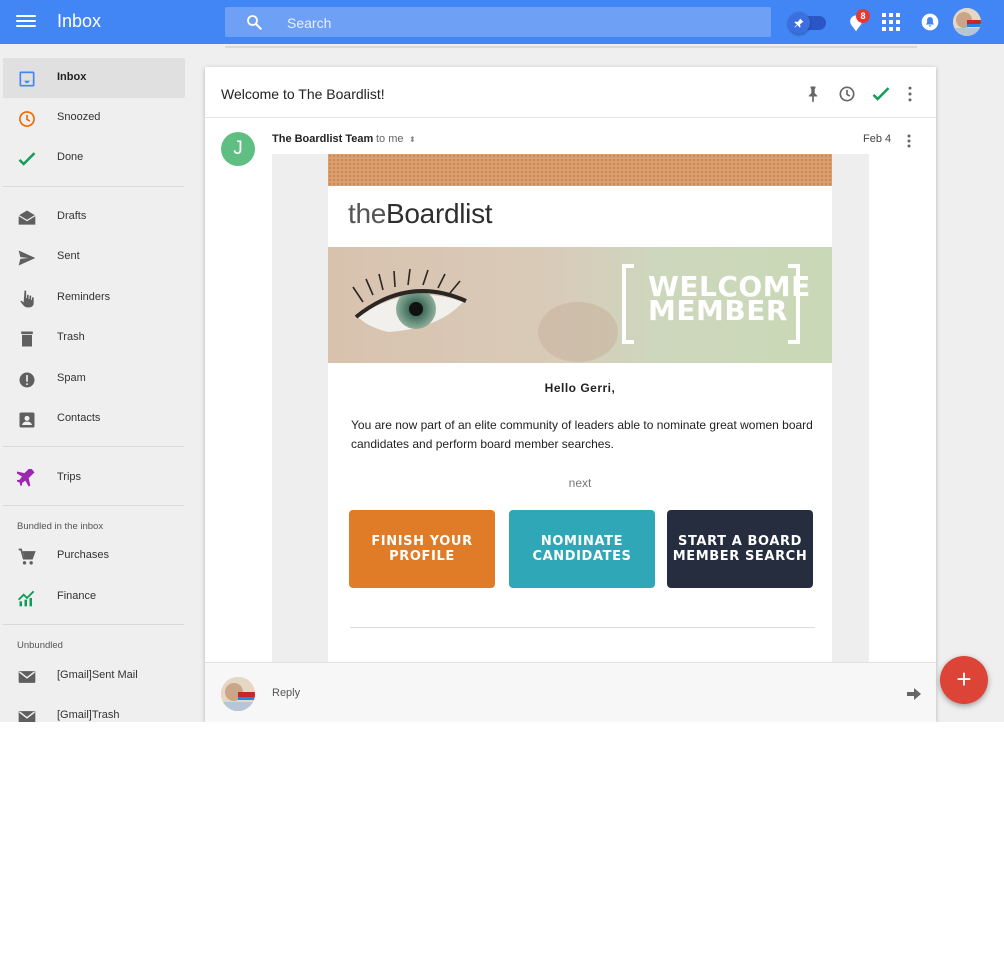 This screenshot has height=954, width=1004. I want to click on sidebar-item-gmail-trash: [Gmail]Trash, so click(94, 709).